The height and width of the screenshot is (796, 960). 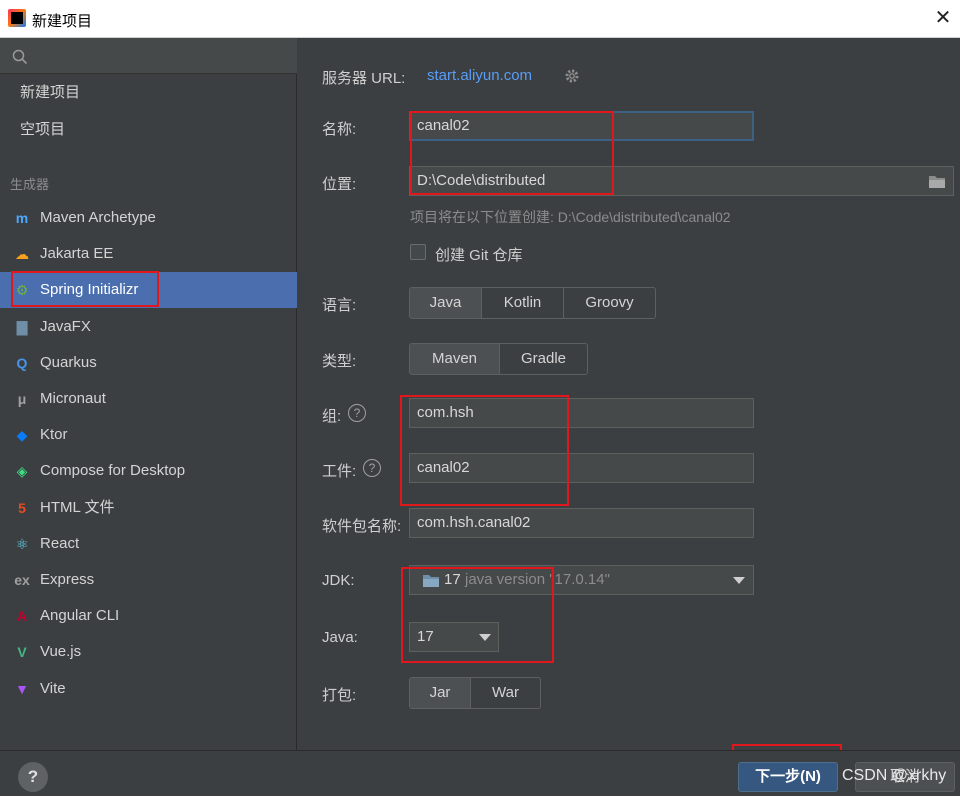 What do you see at coordinates (89, 289) in the screenshot?
I see `generator-label: Spring Initializr` at bounding box center [89, 289].